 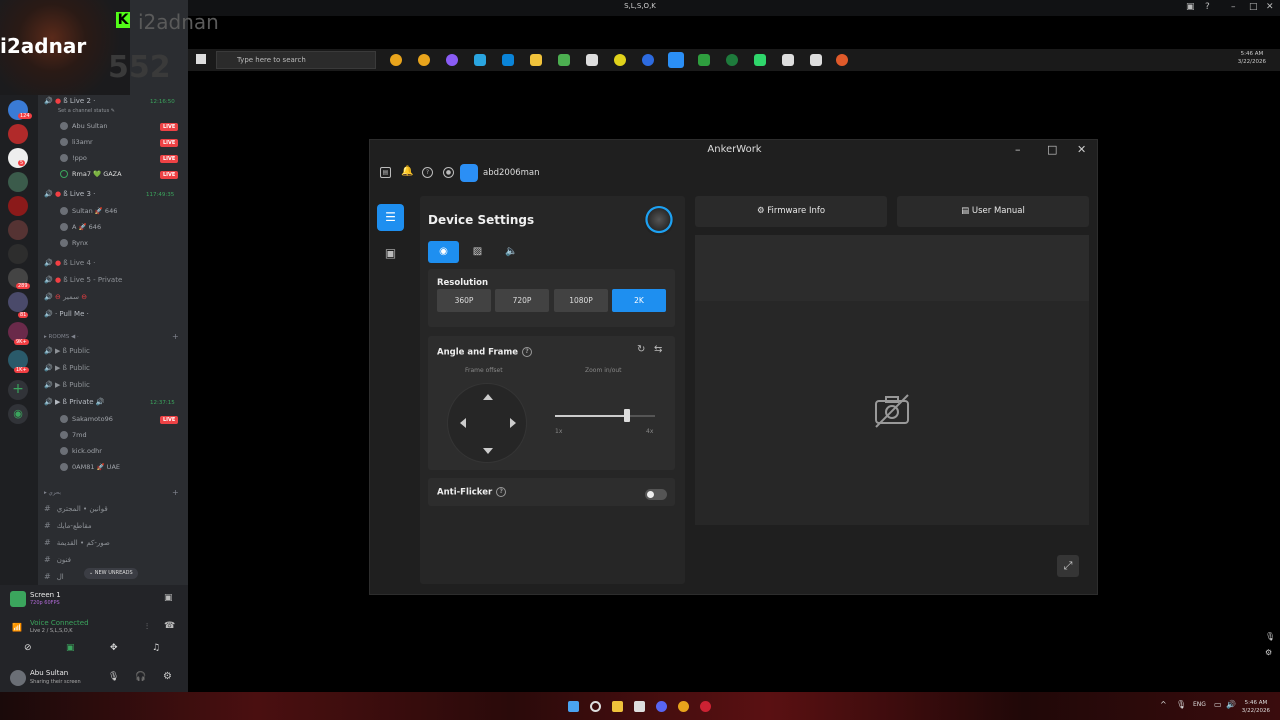 What do you see at coordinates (74, 243) in the screenshot?
I see `voice-user: Rynx` at bounding box center [74, 243].